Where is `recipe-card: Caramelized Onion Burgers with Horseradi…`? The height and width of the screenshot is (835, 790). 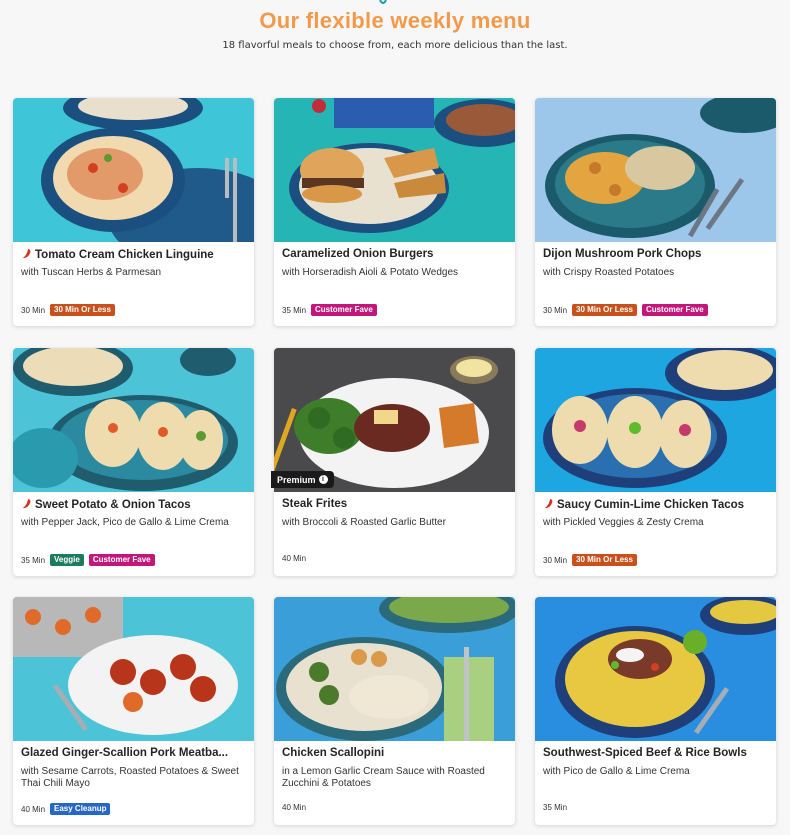 recipe-card: Caramelized Onion Burgers with Horseradi… is located at coordinates (394, 212).